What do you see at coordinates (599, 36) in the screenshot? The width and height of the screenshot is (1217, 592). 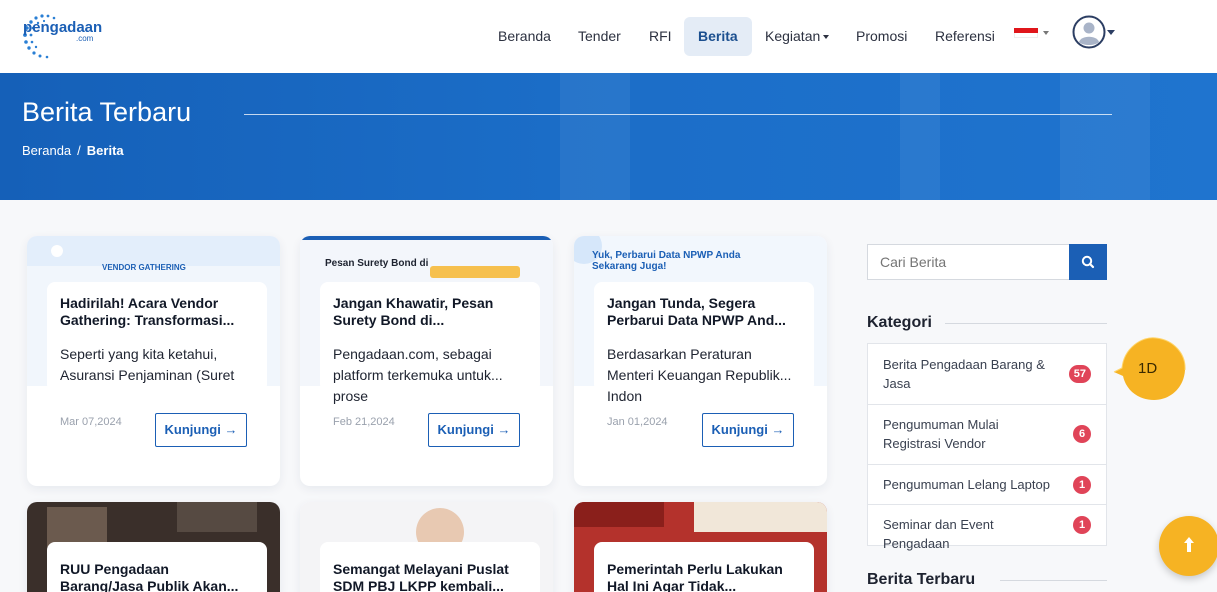 I see `nav-tender: Tender` at bounding box center [599, 36].